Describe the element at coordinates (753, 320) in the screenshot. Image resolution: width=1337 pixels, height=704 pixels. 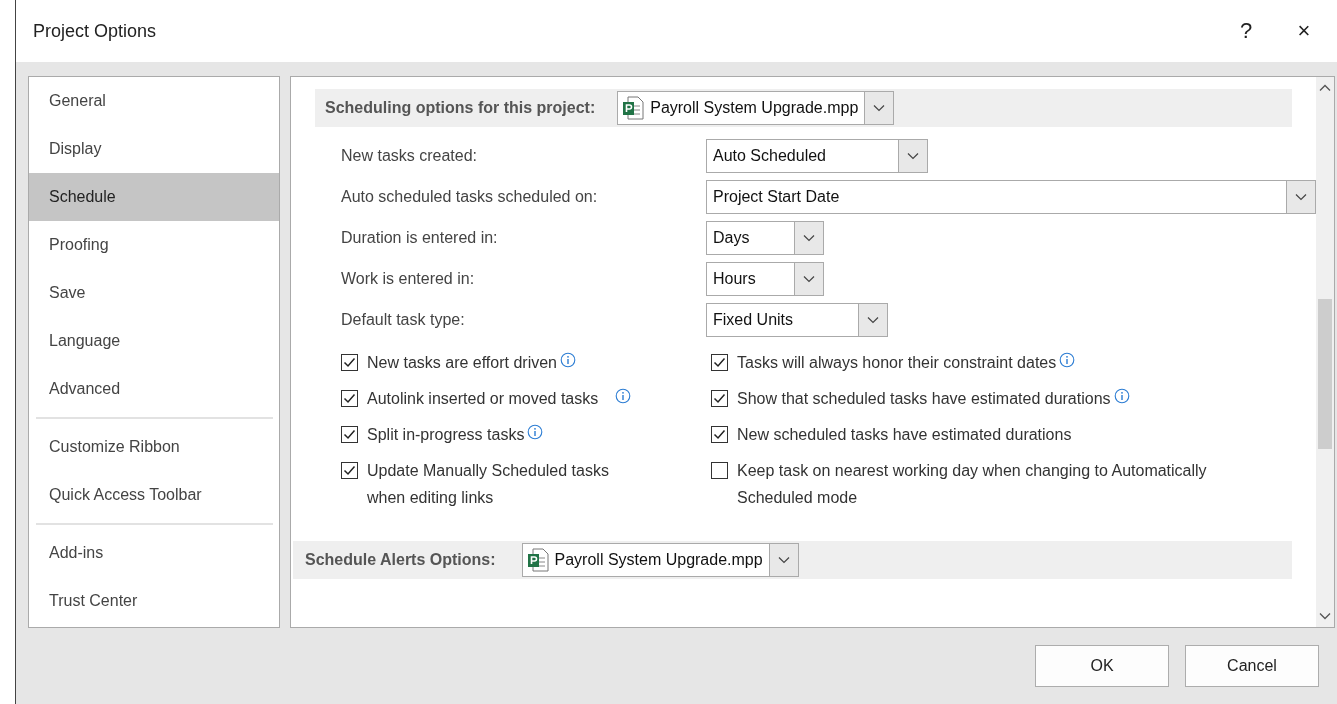
I see `dropdown-value: Fixed Units` at that location.